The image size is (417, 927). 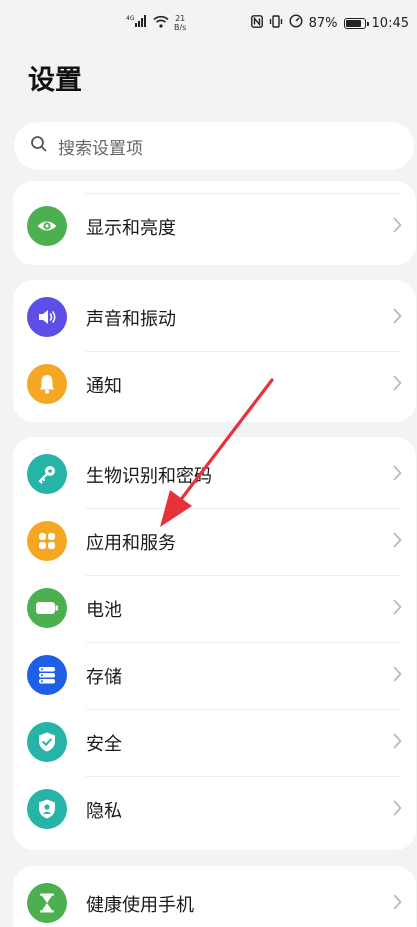 What do you see at coordinates (214, 474) in the screenshot?
I see `settings-item-biometrics-password: 生物识别和密码` at bounding box center [214, 474].